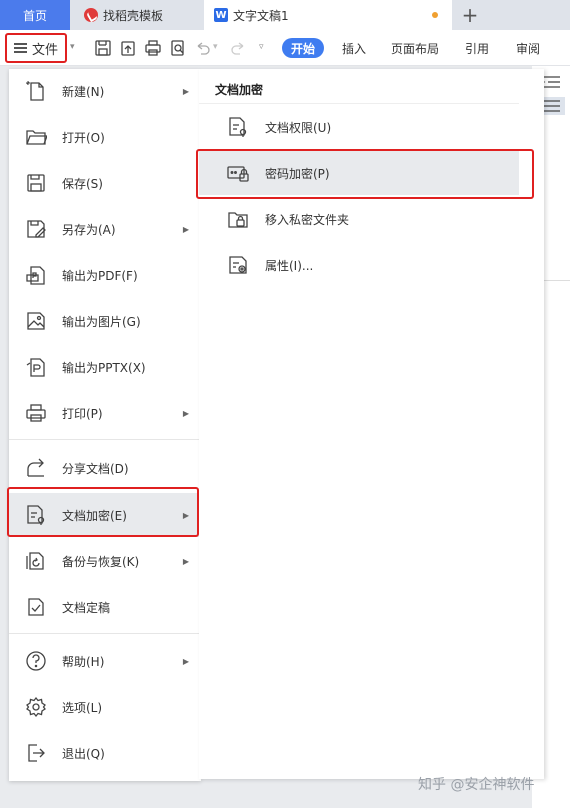 Image resolution: width=570 pixels, height=808 pixels. Describe the element at coordinates (83, 91) in the screenshot. I see `menu-item-new-label: 新建(N)` at that location.